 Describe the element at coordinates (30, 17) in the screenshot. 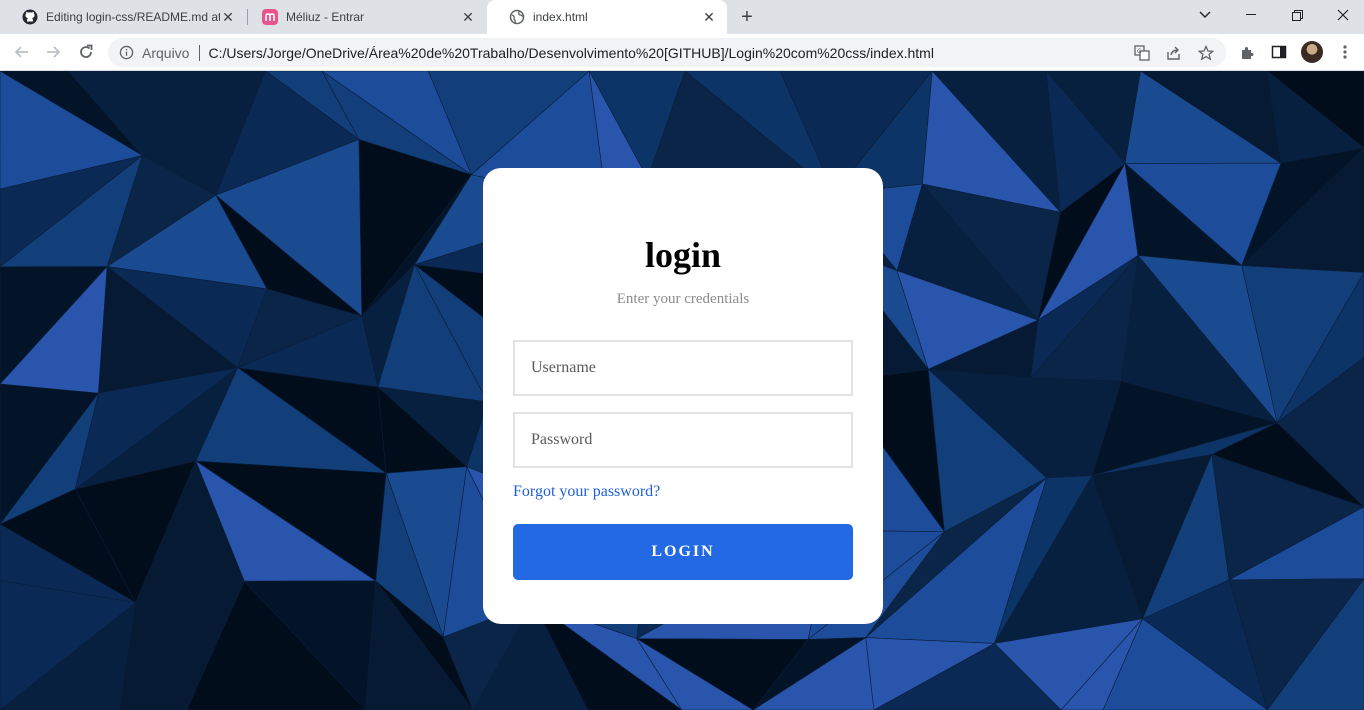

I see `github-icon` at that location.